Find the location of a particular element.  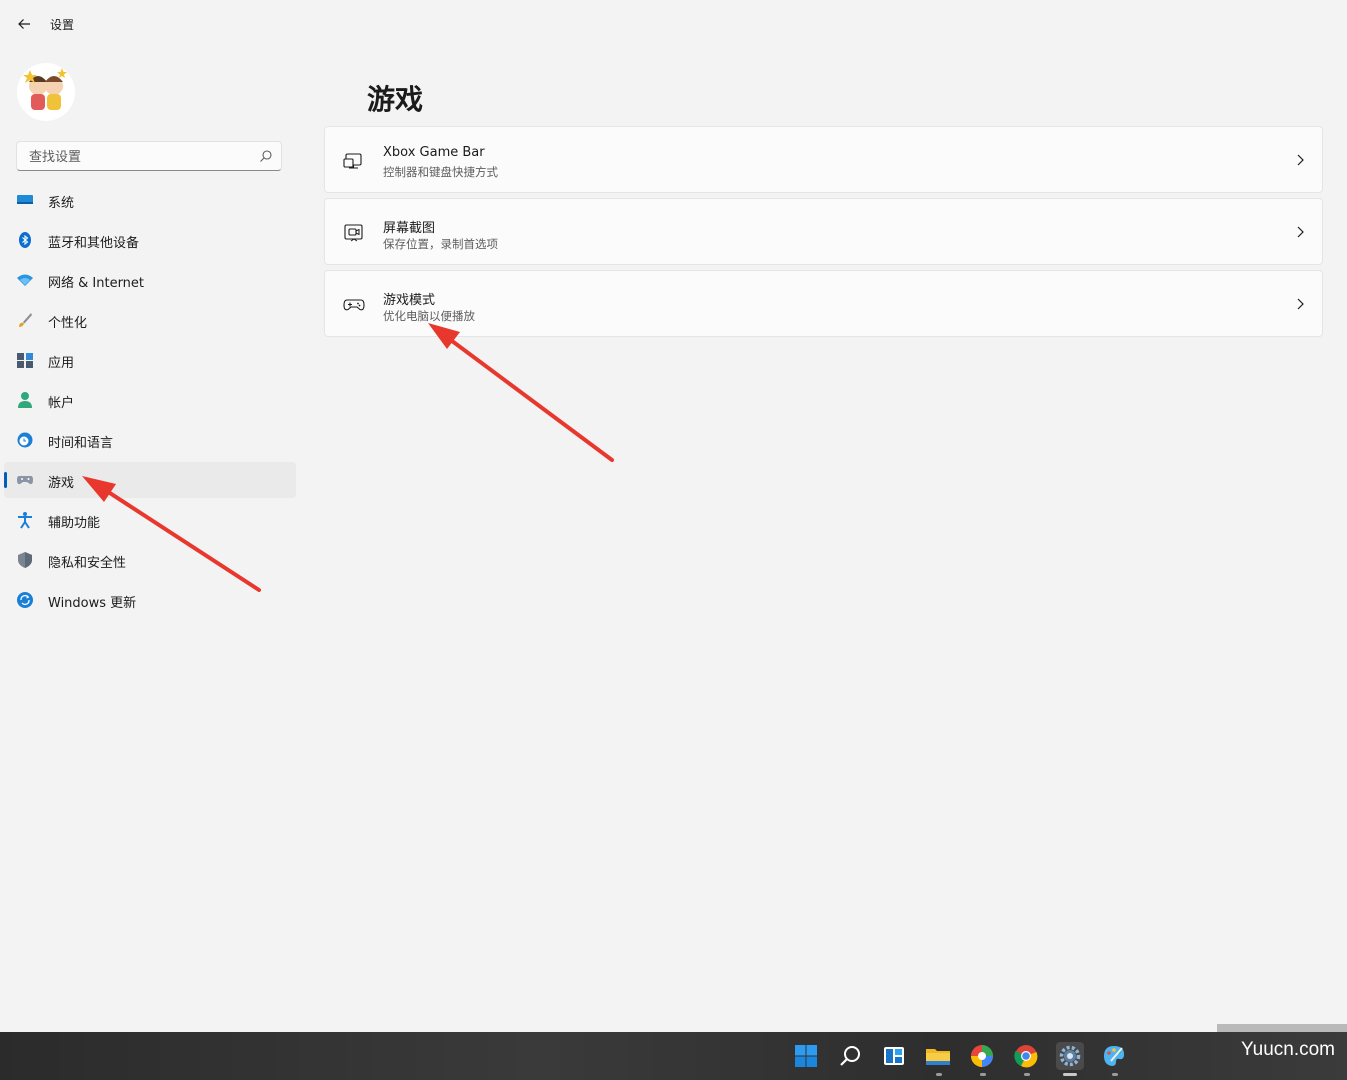

sidebar-item-label: 游戏 is located at coordinates (61, 483).